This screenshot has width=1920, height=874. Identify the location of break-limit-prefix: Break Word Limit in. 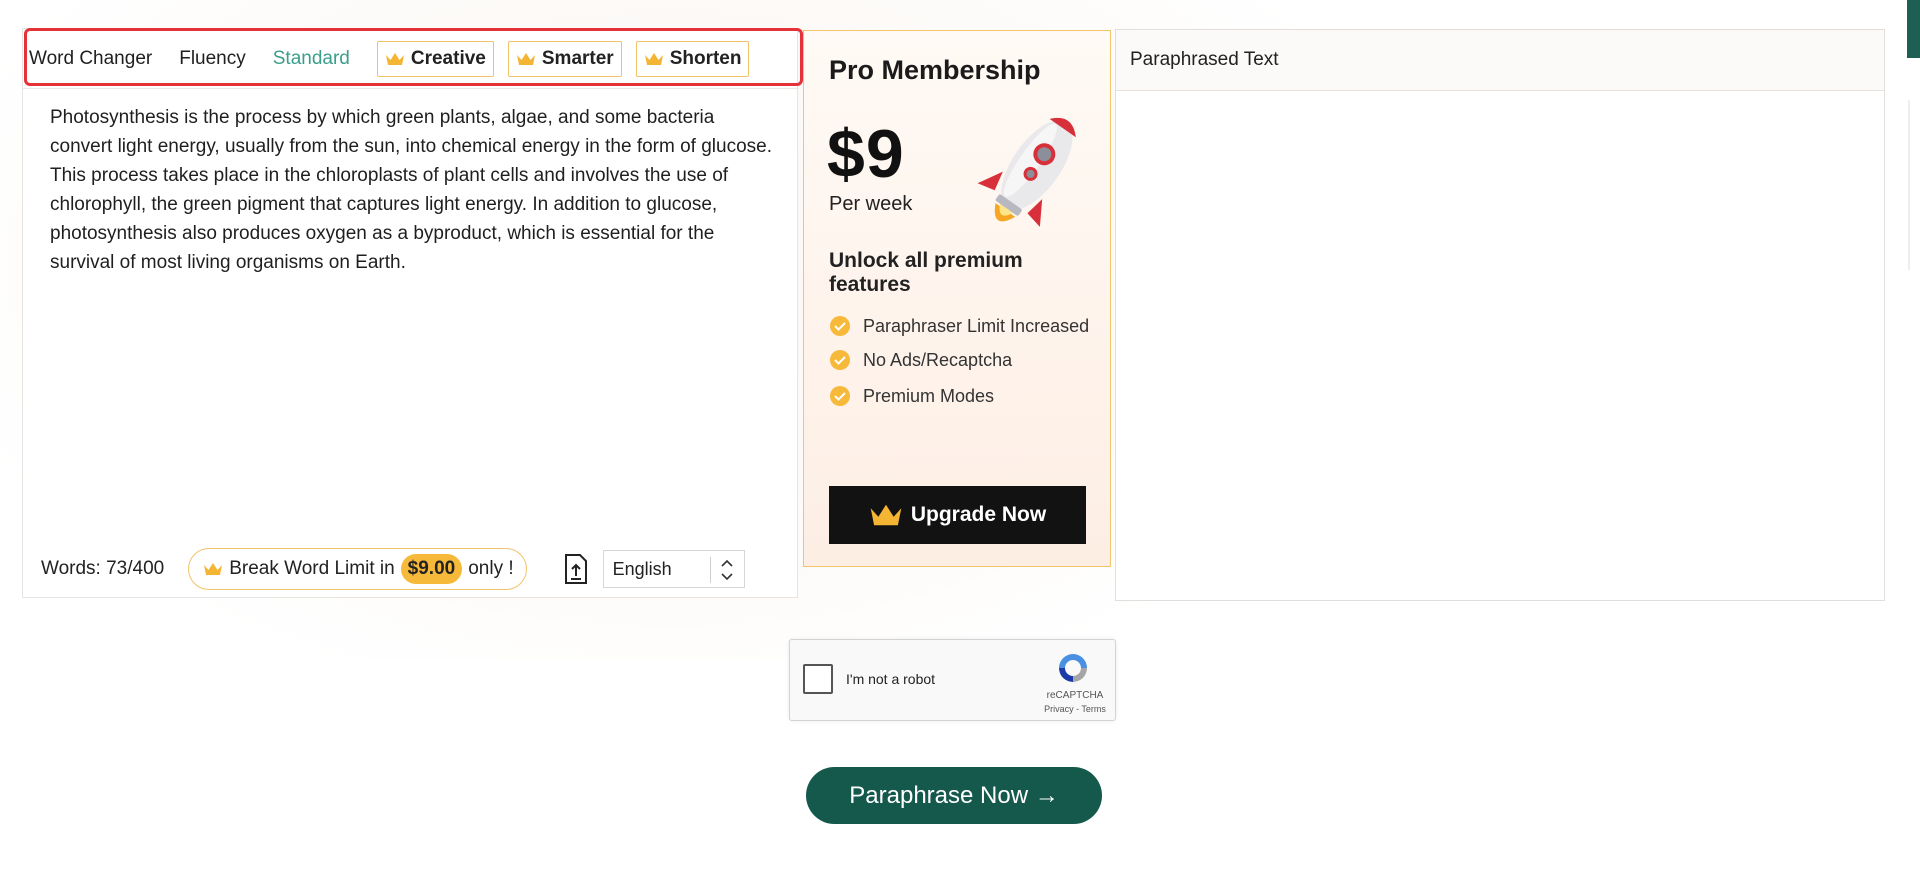
(312, 568).